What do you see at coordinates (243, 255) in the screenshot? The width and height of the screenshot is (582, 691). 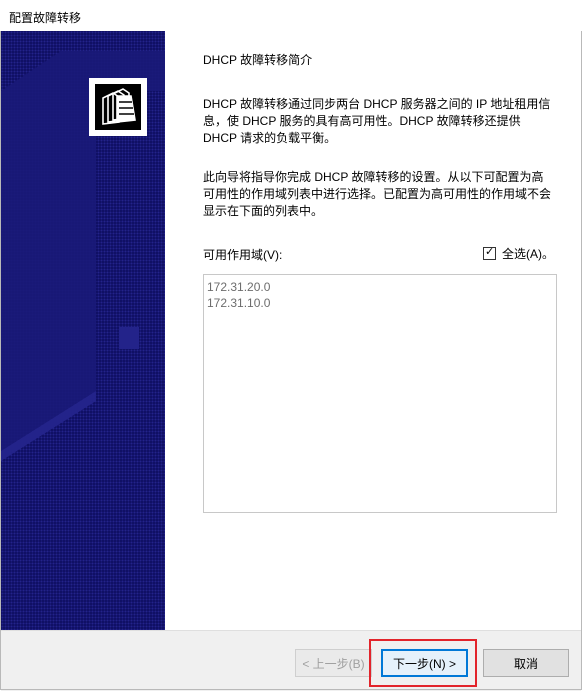 I see `available-scopes-label: 可用作用域(V):` at bounding box center [243, 255].